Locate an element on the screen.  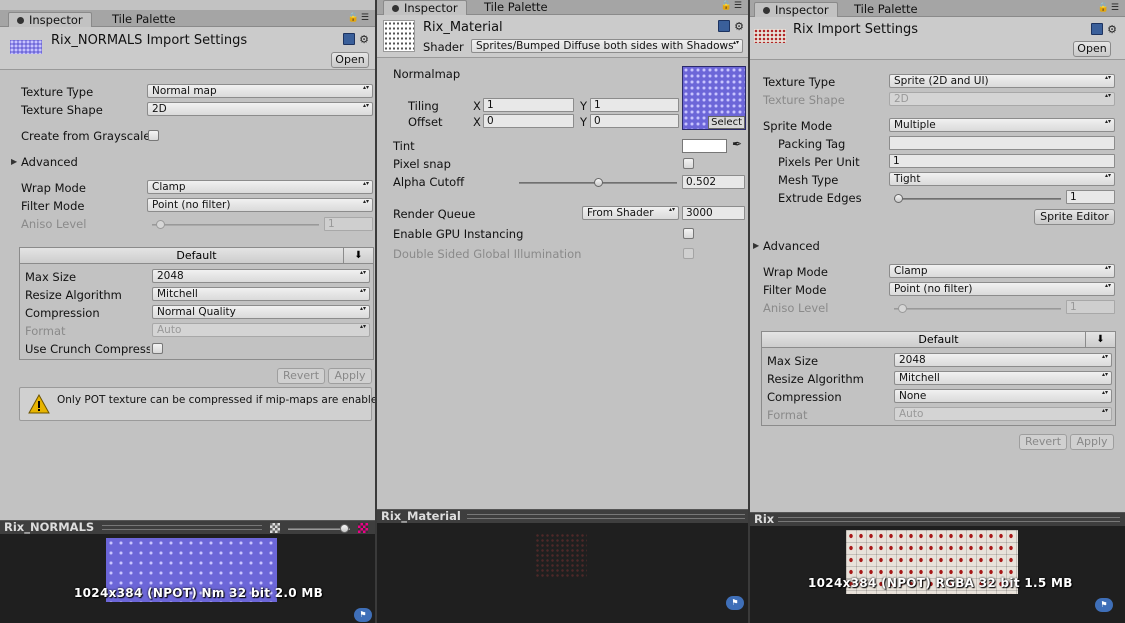
packing-tag-field is located at coordinates (1002, 143).